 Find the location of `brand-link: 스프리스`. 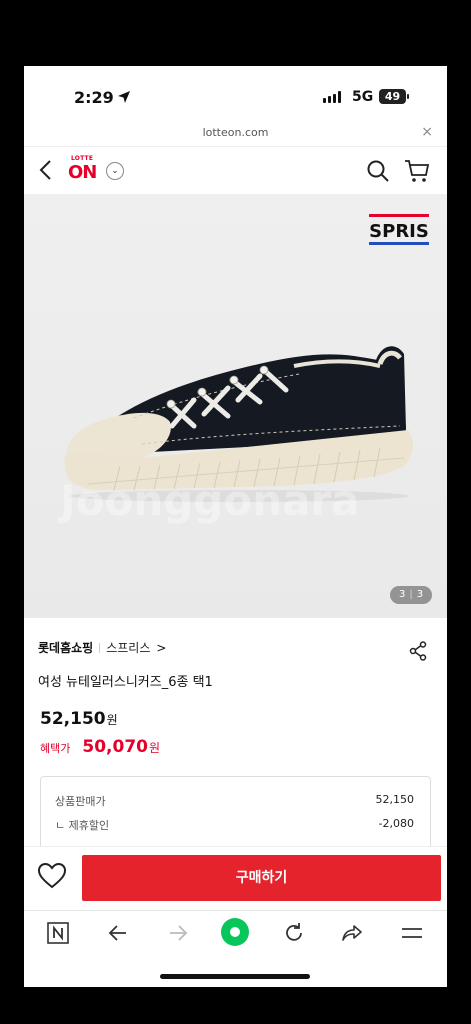

brand-link: 스프리스 is located at coordinates (128, 647).